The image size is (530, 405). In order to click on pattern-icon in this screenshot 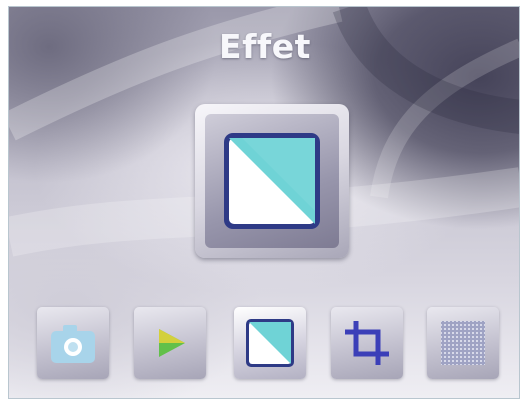, I will do `click(463, 343)`.